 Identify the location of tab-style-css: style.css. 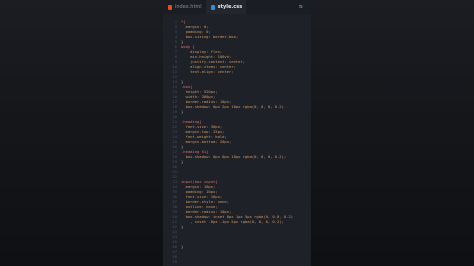
(226, 7).